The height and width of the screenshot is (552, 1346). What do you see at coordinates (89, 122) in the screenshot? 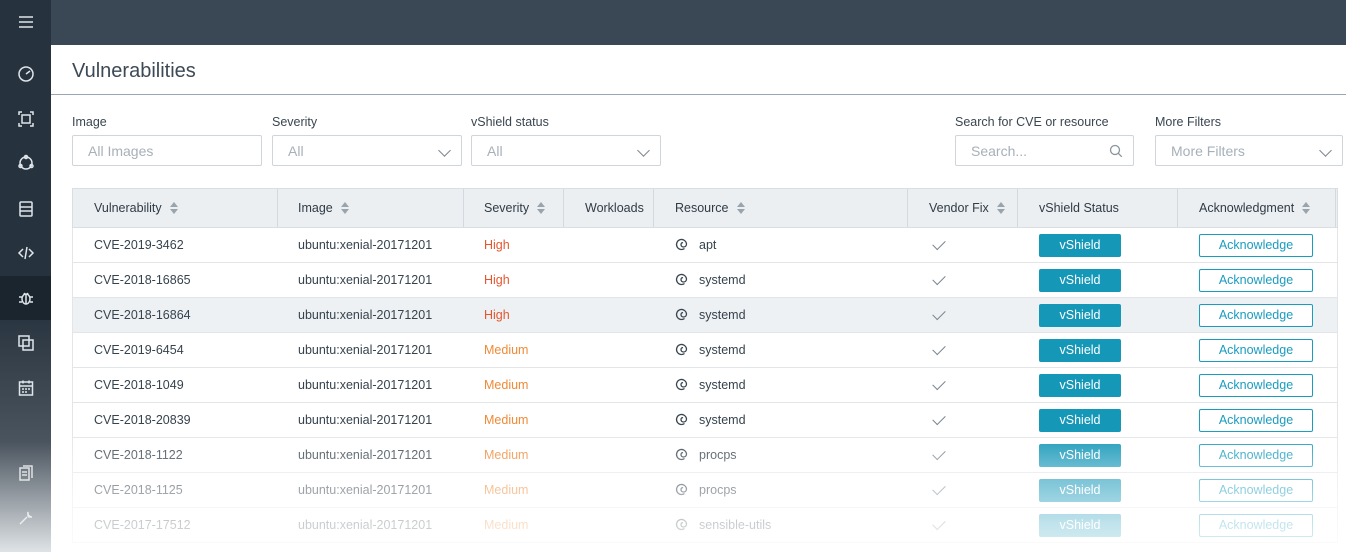
I see `image-filter-label: Image` at bounding box center [89, 122].